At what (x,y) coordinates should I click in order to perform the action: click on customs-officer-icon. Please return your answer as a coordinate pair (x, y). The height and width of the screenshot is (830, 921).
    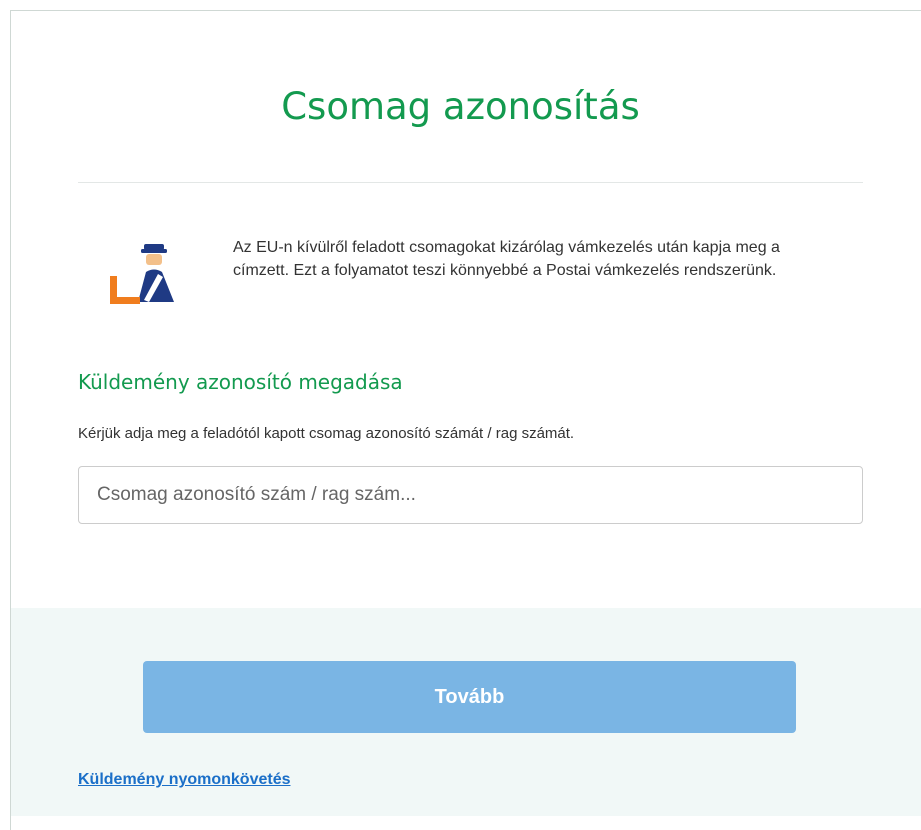
    Looking at the image, I should click on (142, 274).